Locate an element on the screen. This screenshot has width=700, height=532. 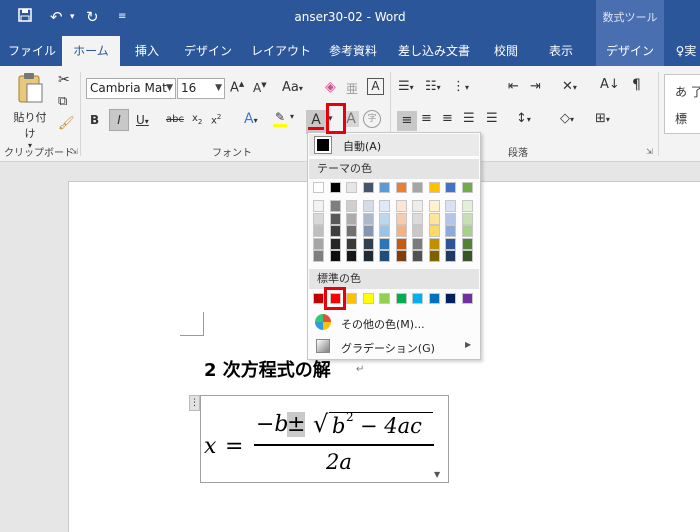
align-center-icon: ≡ is located at coordinates (426, 118).